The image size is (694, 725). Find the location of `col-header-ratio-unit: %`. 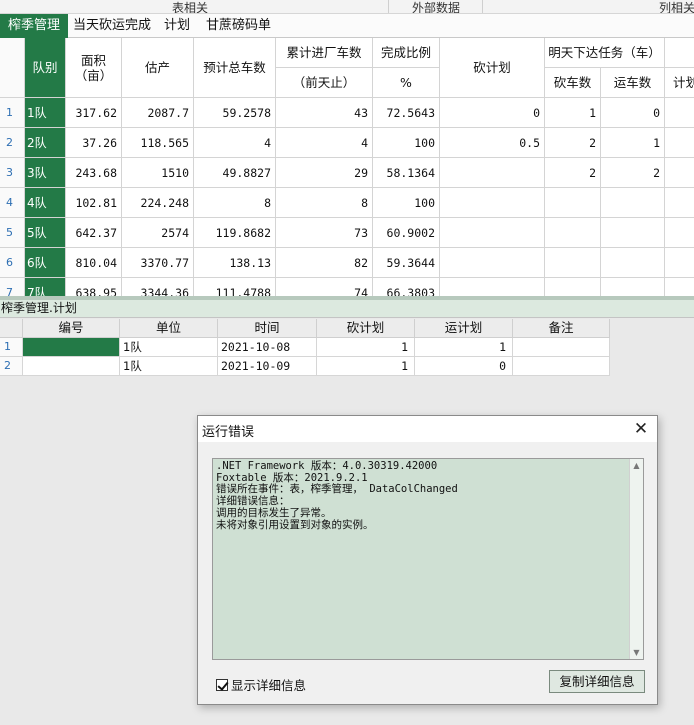

col-header-ratio-unit: % is located at coordinates (406, 83).